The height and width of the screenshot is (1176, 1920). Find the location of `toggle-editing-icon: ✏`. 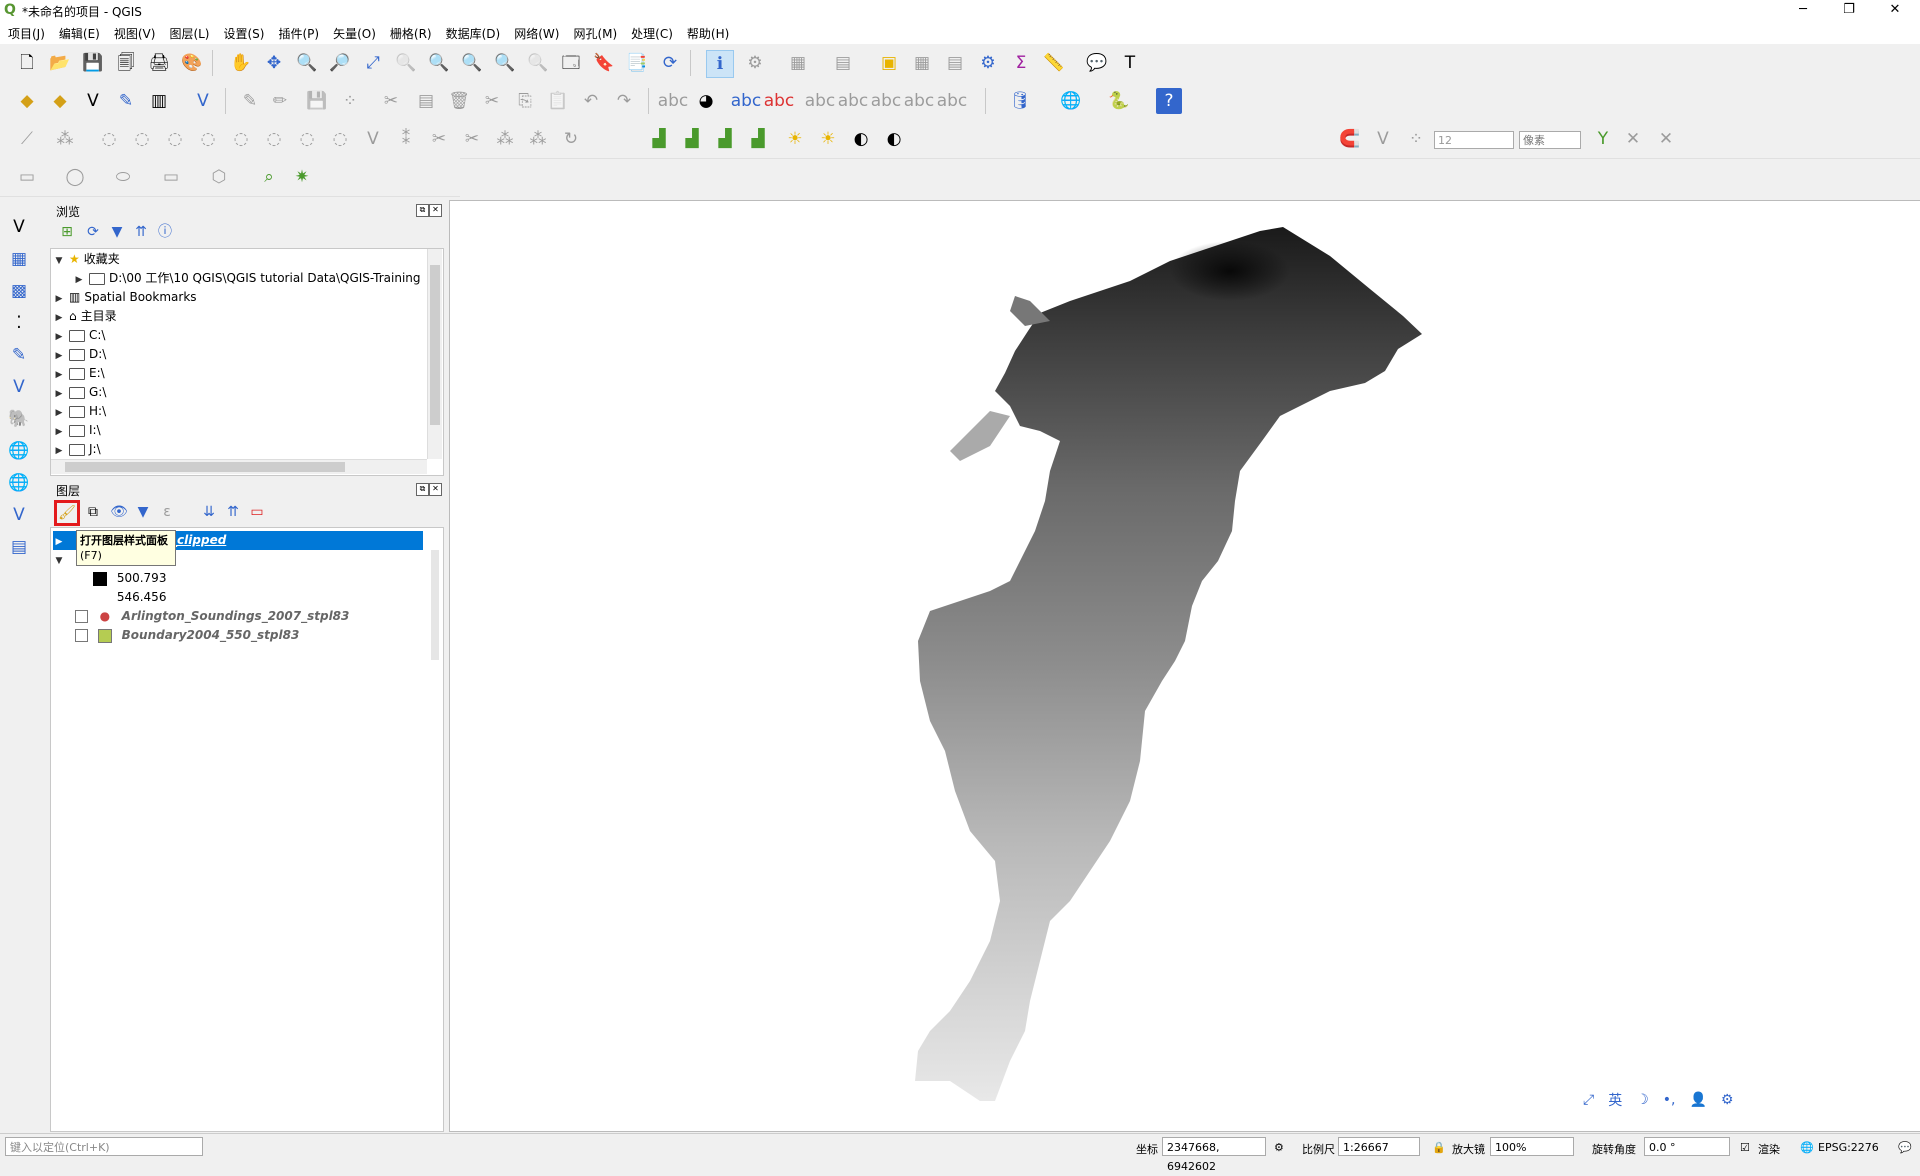

toggle-editing-icon: ✏ is located at coordinates (280, 101).